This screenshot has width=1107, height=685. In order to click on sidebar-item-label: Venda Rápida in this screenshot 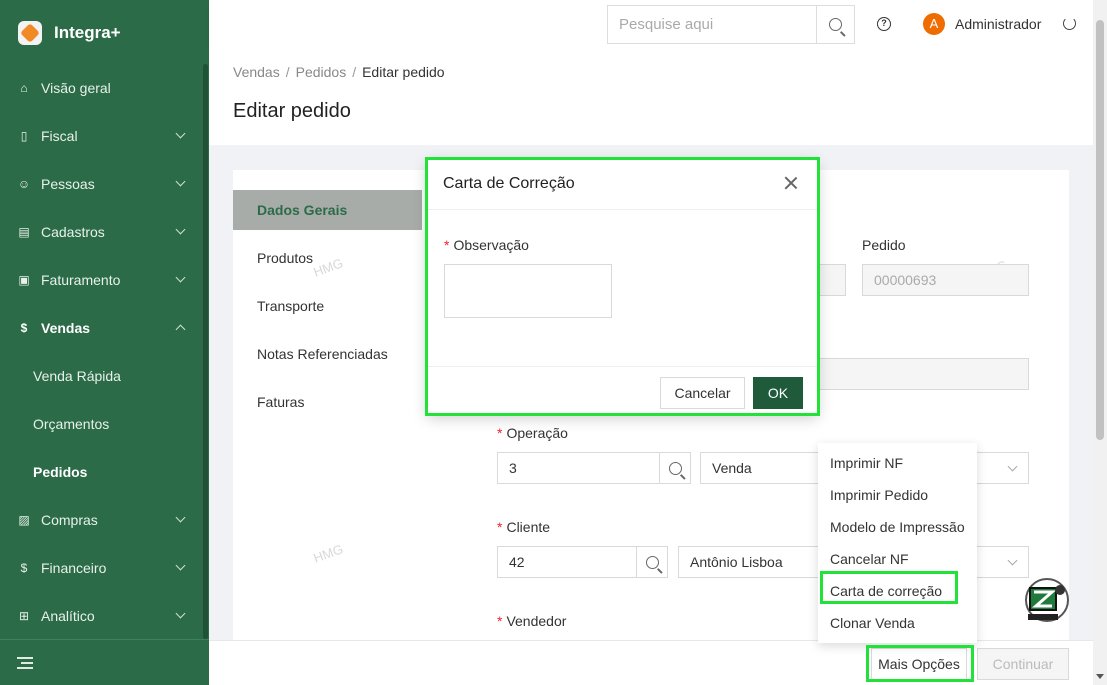, I will do `click(77, 376)`.